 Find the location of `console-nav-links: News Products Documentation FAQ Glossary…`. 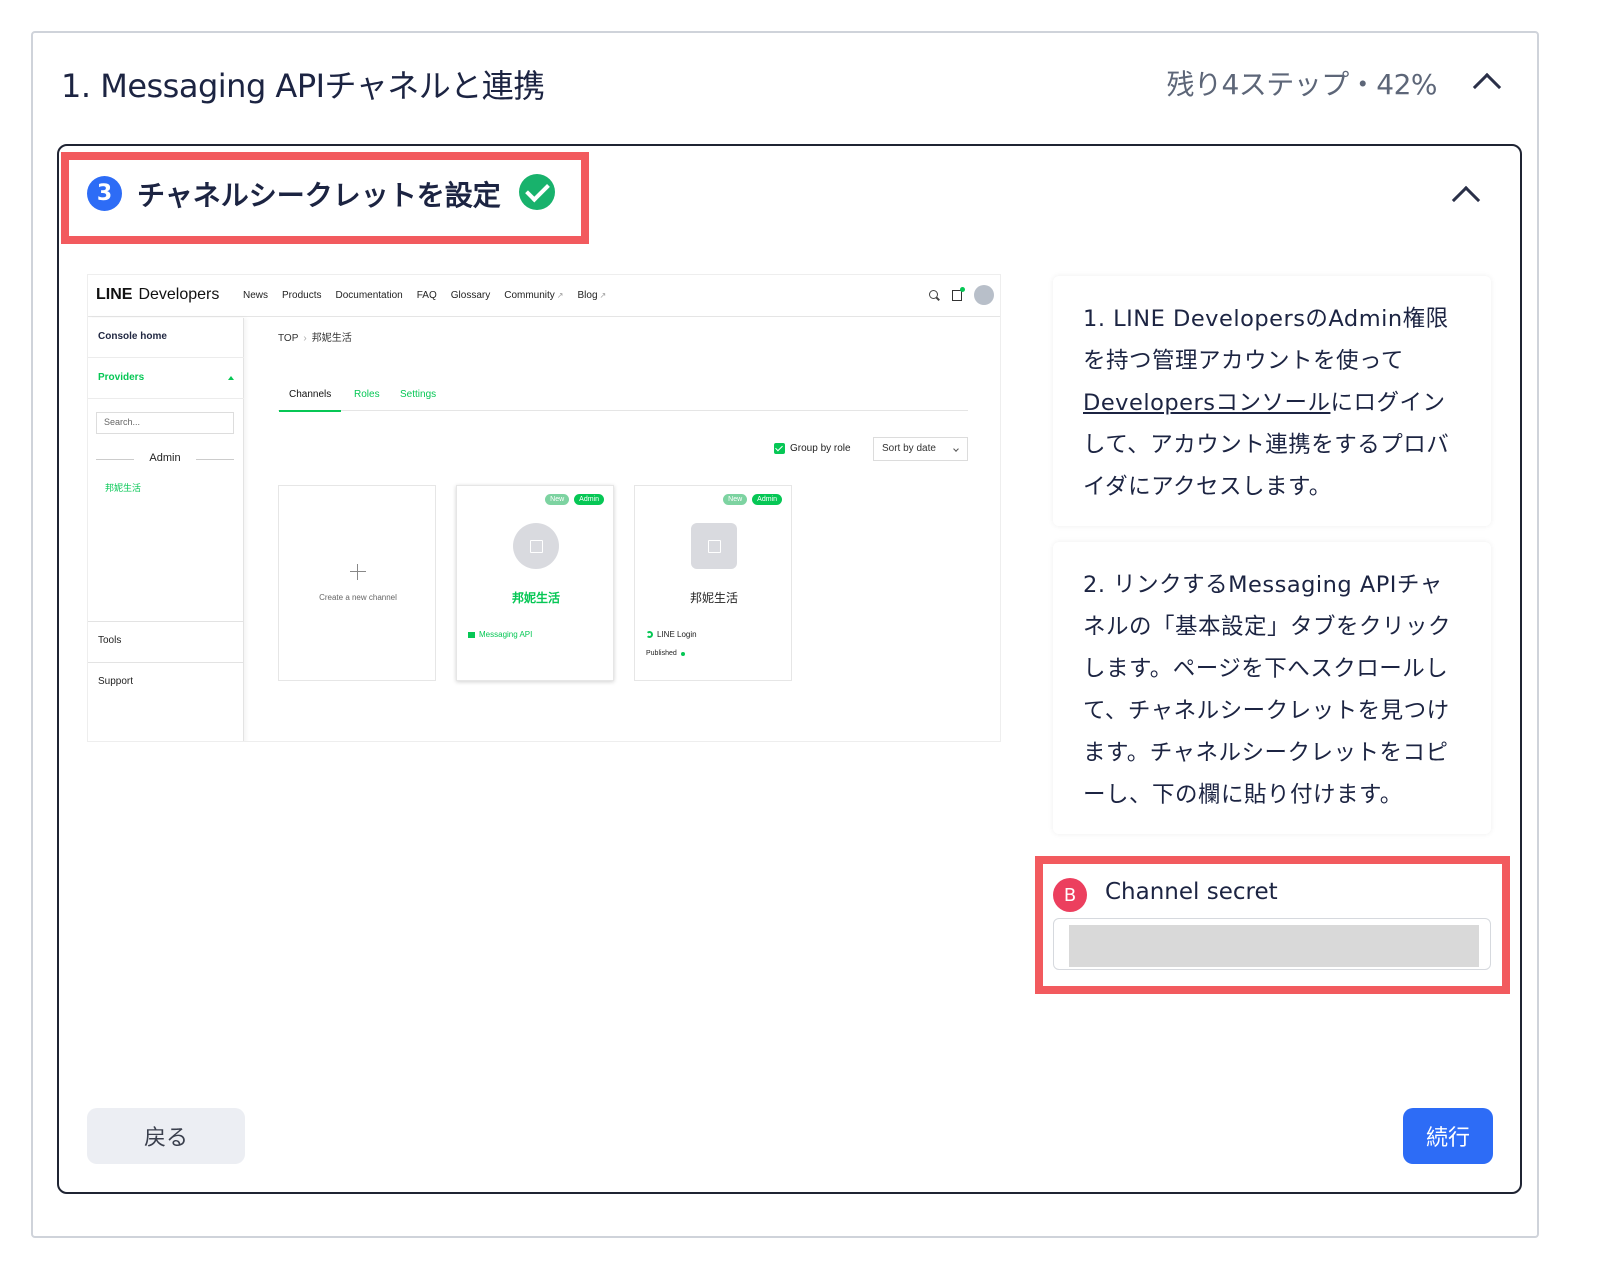

console-nav-links: News Products Documentation FAQ Glossary… is located at coordinates (424, 295).